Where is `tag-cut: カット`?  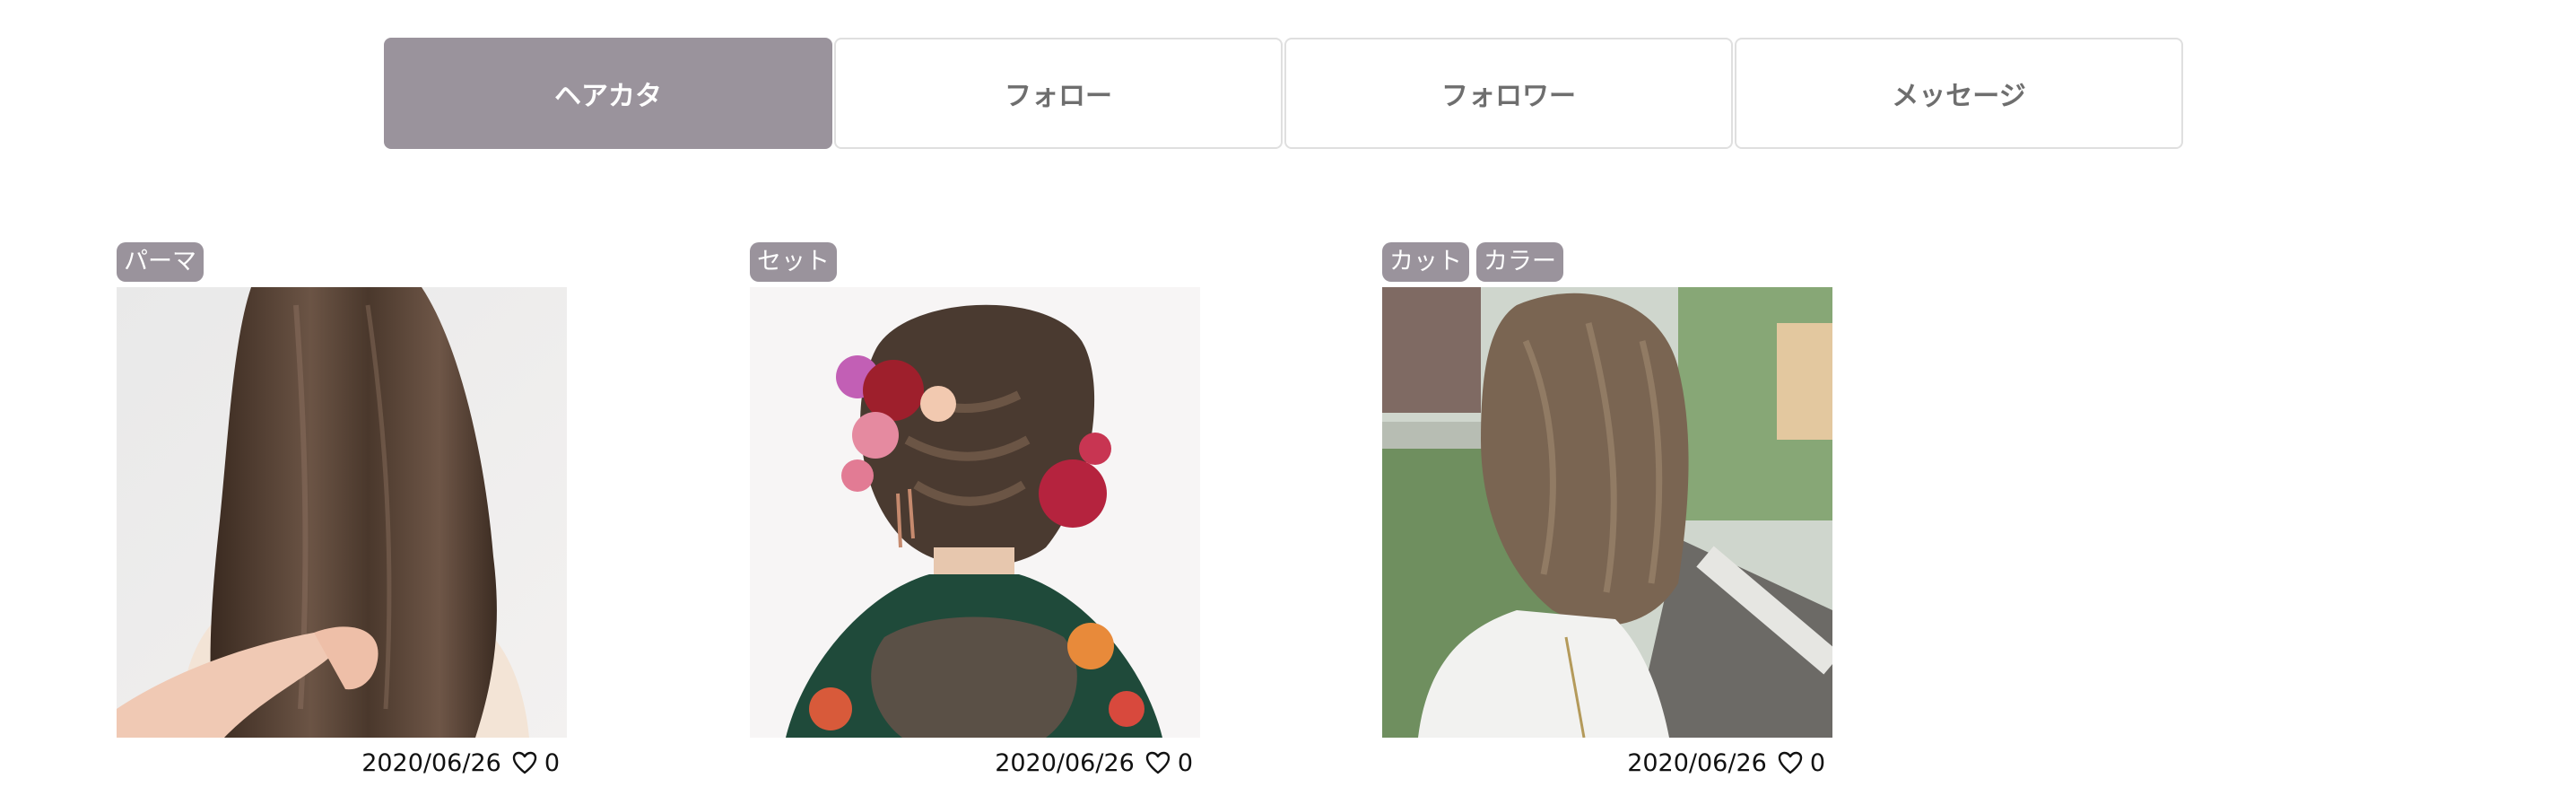 tag-cut: カット is located at coordinates (1425, 262).